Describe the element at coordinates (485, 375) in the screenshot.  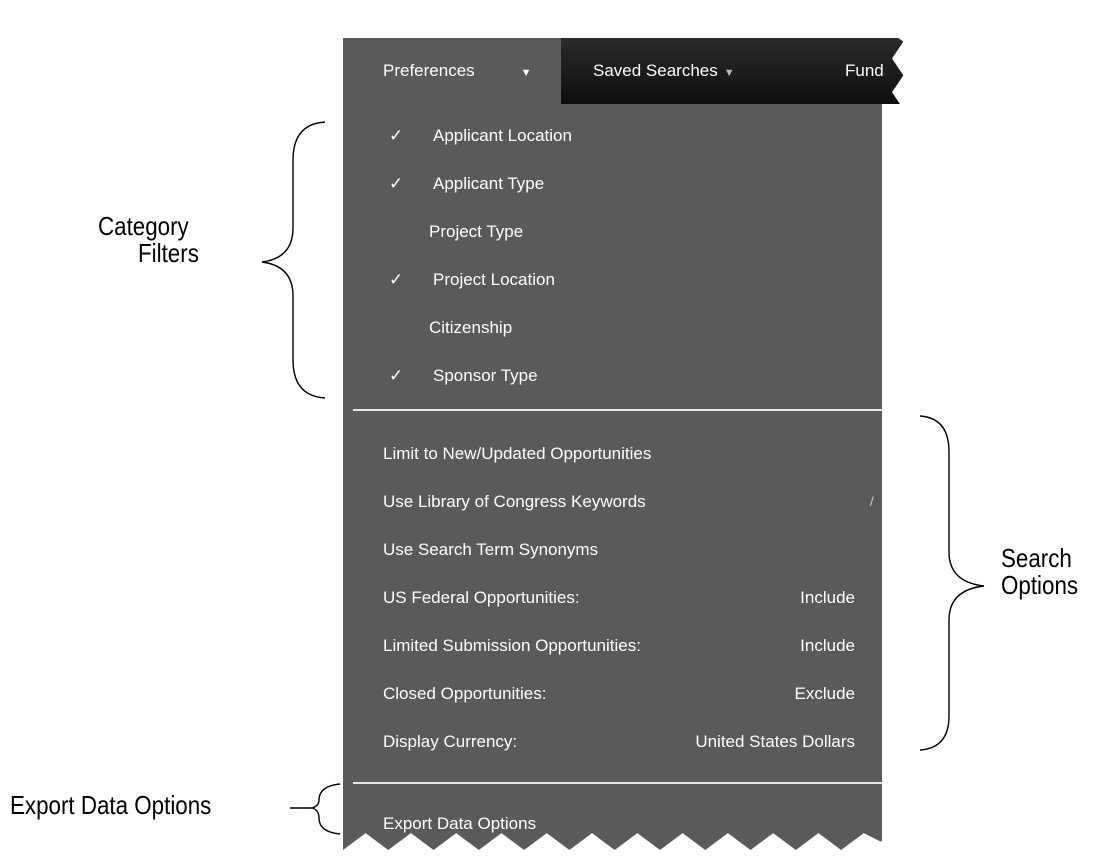
I see `filter-label: Sponsor Type` at that location.